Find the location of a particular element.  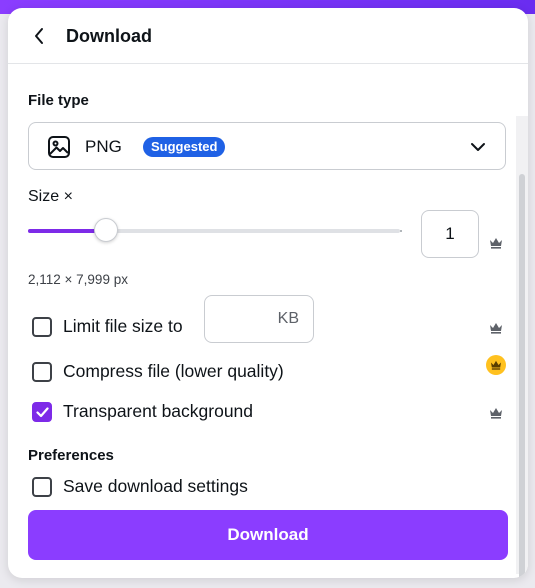

file-type-dropdown: PNG Suggested is located at coordinates (267, 146).